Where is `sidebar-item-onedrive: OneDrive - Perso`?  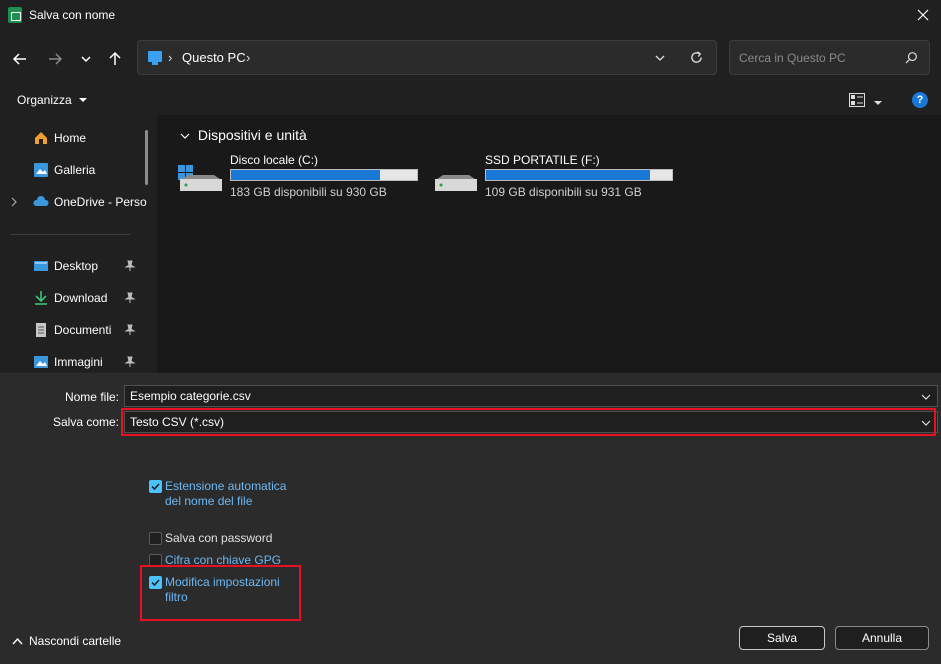 sidebar-item-onedrive: OneDrive - Perso is located at coordinates (73, 202).